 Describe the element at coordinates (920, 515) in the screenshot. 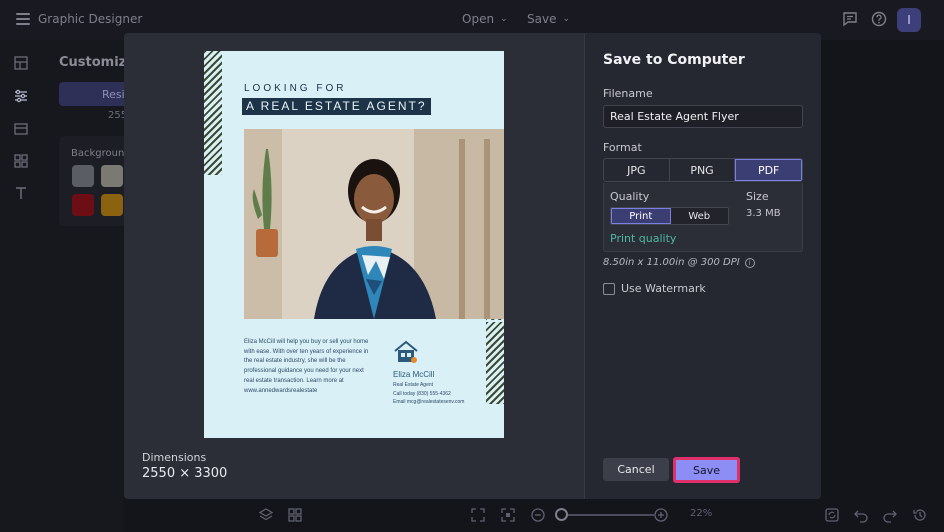

I see `history-icon` at that location.